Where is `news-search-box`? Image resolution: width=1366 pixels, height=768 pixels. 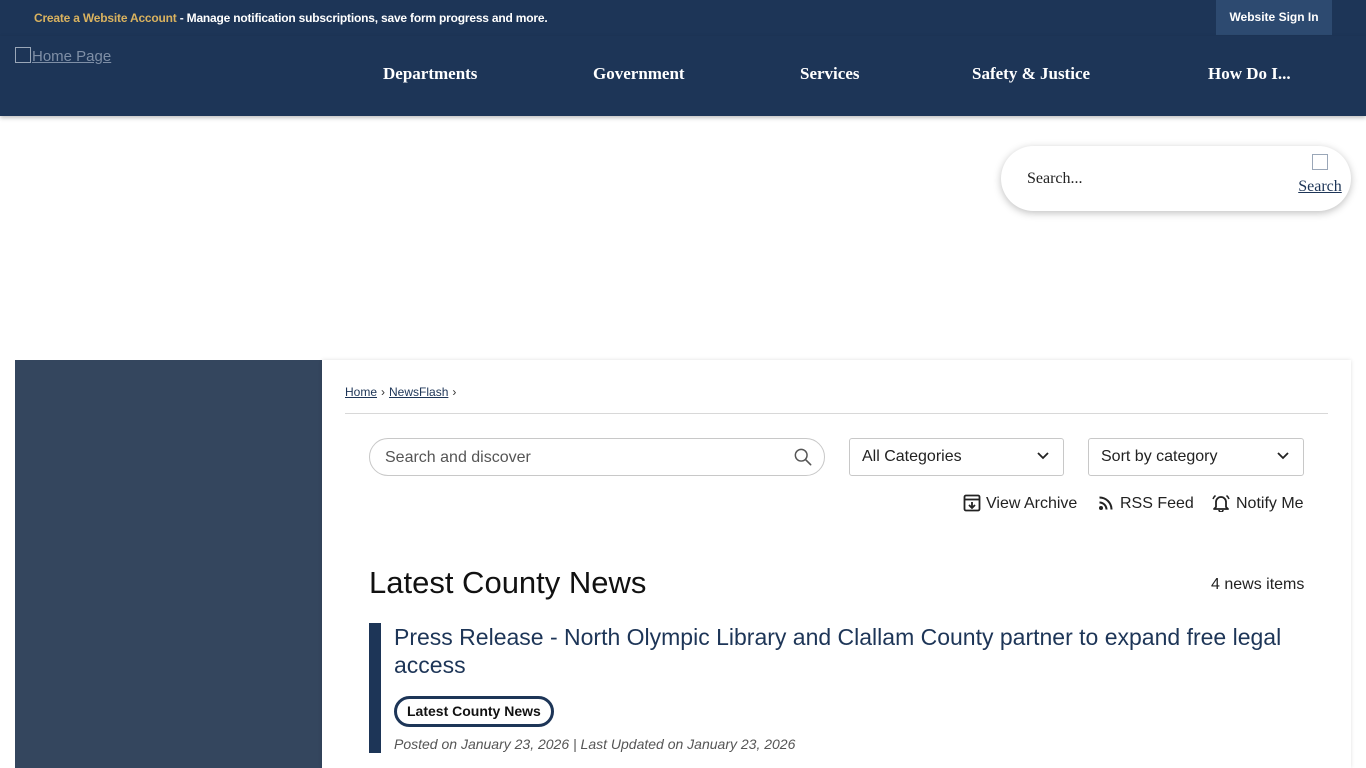 news-search-box is located at coordinates (597, 457).